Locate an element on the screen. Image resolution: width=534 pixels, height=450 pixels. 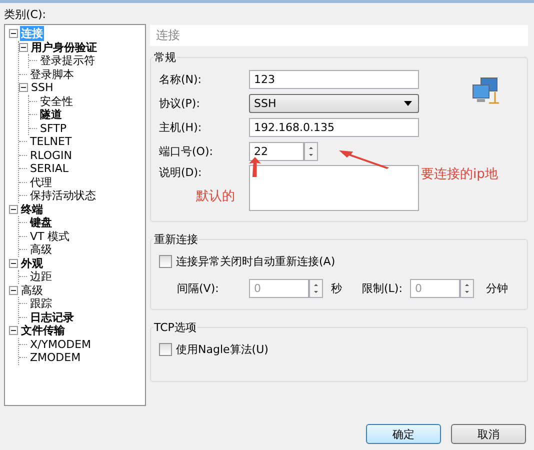
tree-item: 文件传输 is located at coordinates (43, 330).